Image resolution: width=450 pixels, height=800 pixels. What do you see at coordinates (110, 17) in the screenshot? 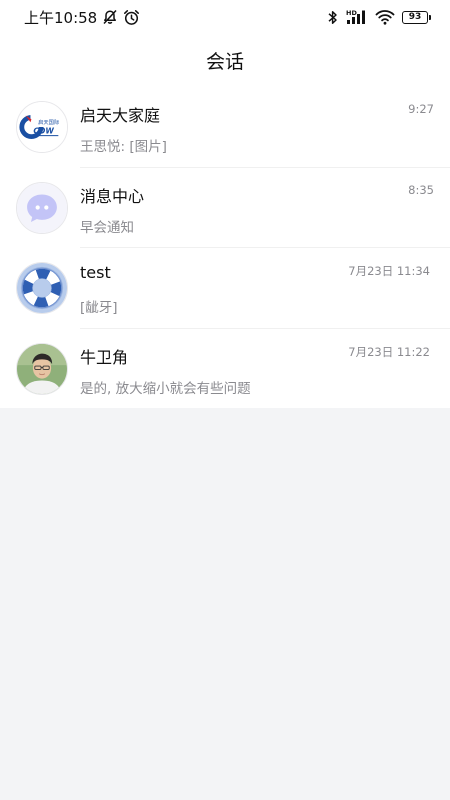
I see `bell-off-icon` at bounding box center [110, 17].